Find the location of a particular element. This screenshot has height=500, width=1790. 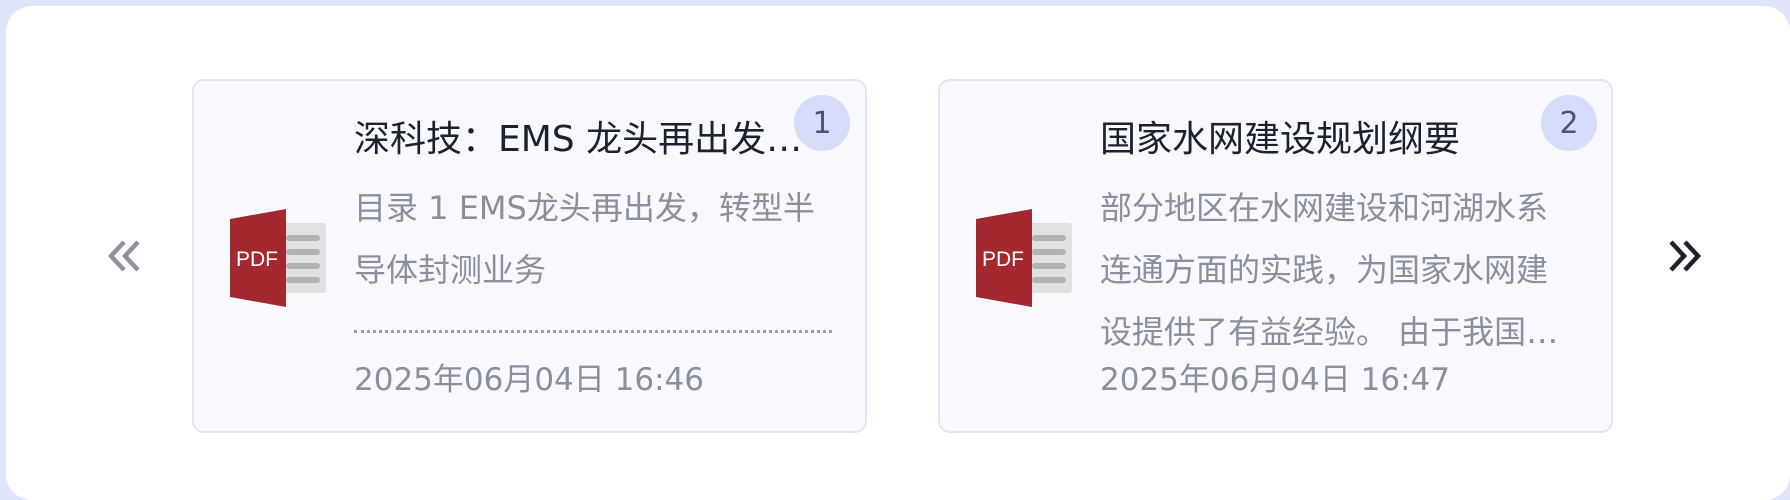

document-description: 目录 1 EMS龙头再出发，转型半导体封测业务 is located at coordinates (584, 239).